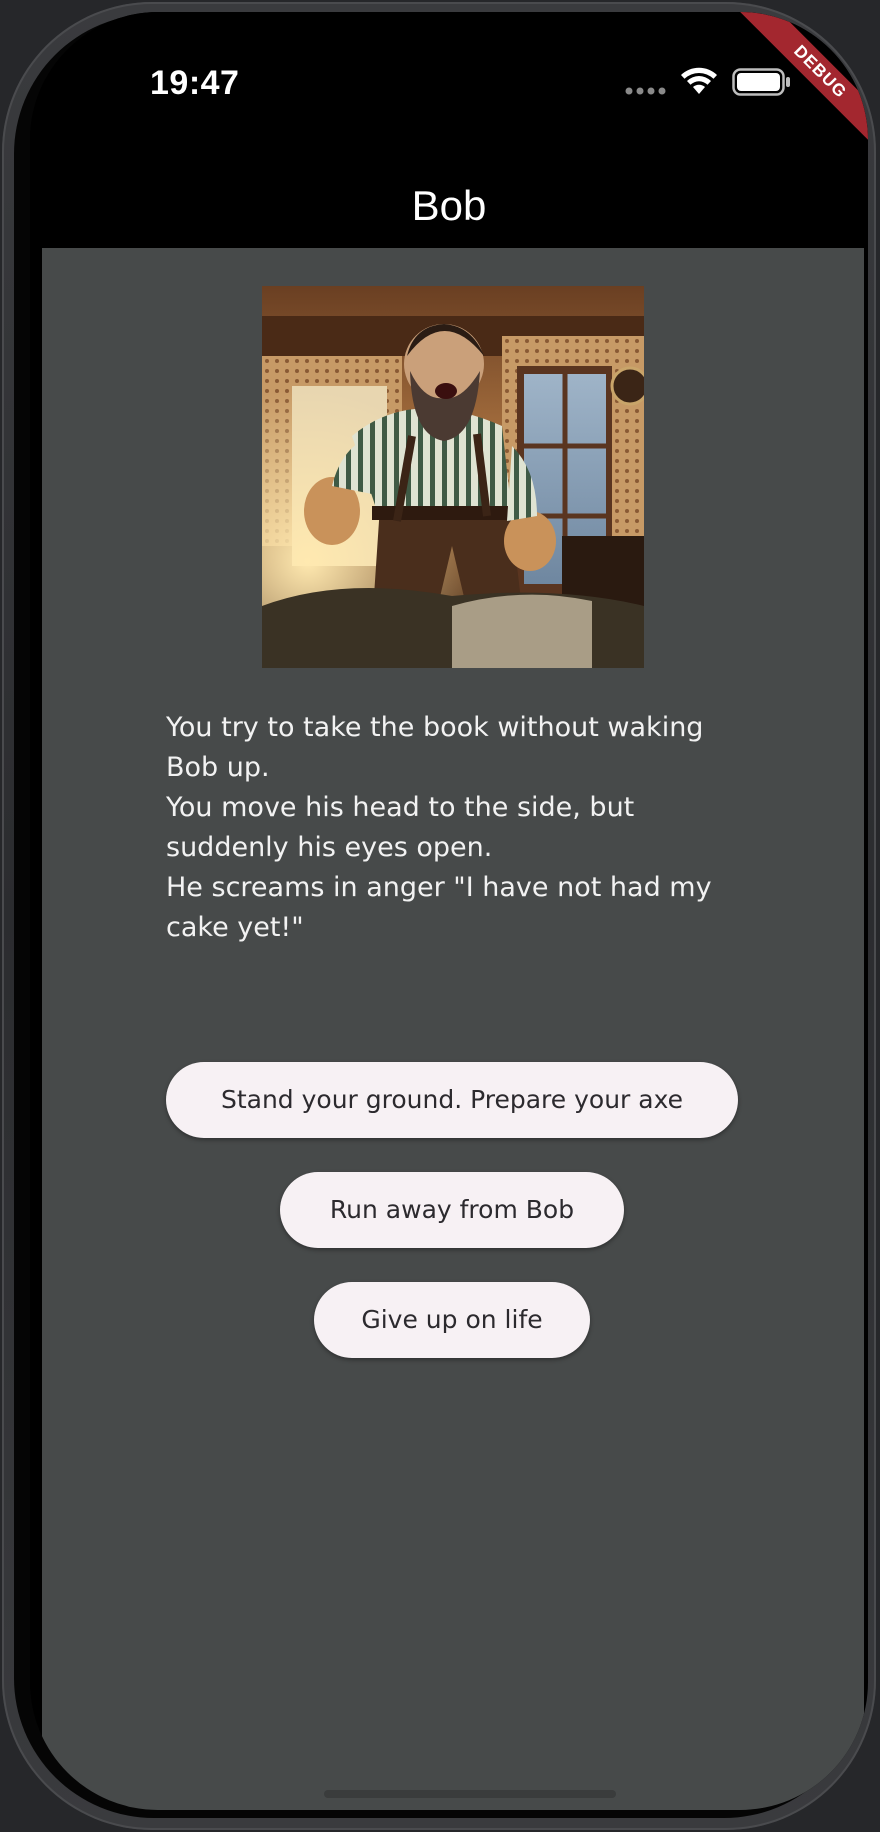 This screenshot has height=1832, width=880. What do you see at coordinates (699, 80) in the screenshot?
I see `wifi-icon` at bounding box center [699, 80].